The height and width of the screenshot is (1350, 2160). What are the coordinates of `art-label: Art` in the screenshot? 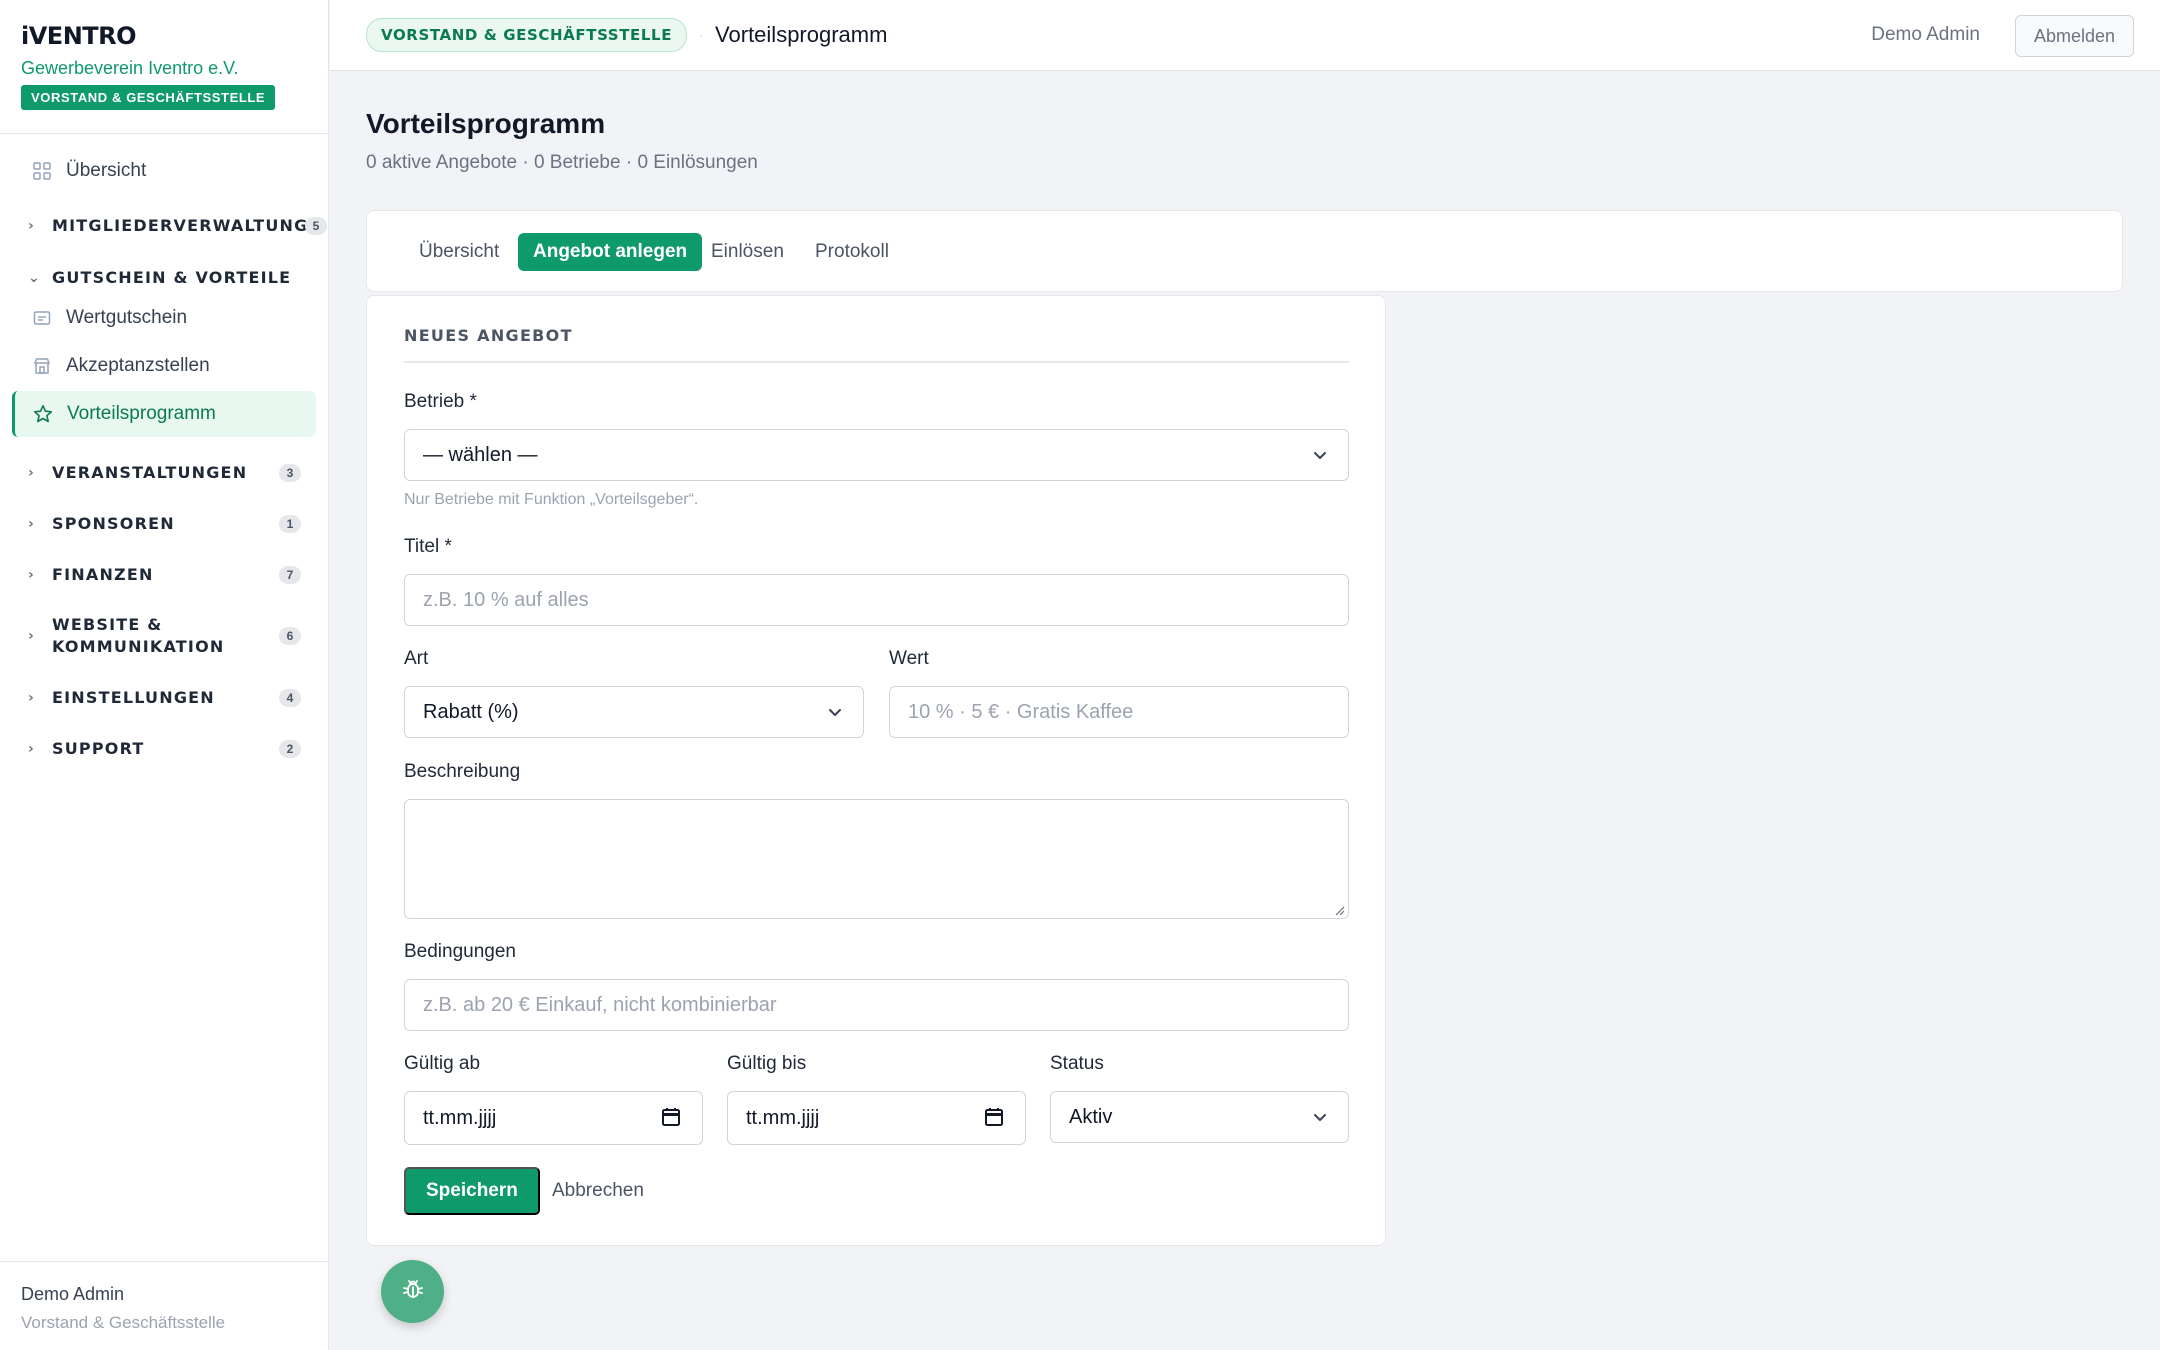 It's located at (416, 658).